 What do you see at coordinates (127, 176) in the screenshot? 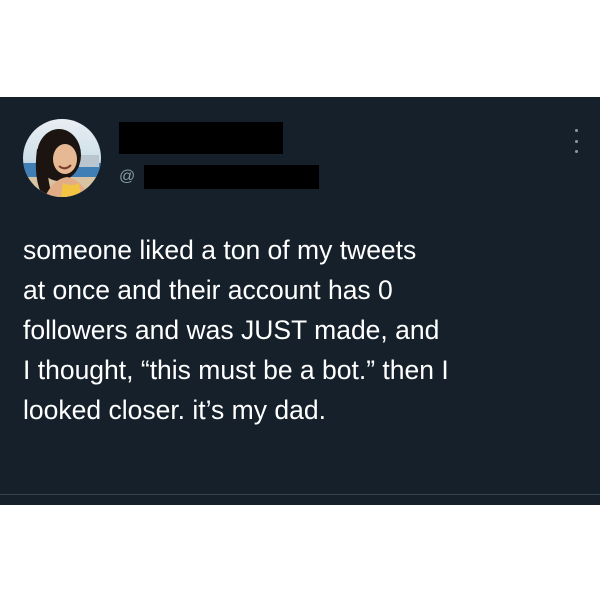
I see `handle-at-symbol: @` at bounding box center [127, 176].